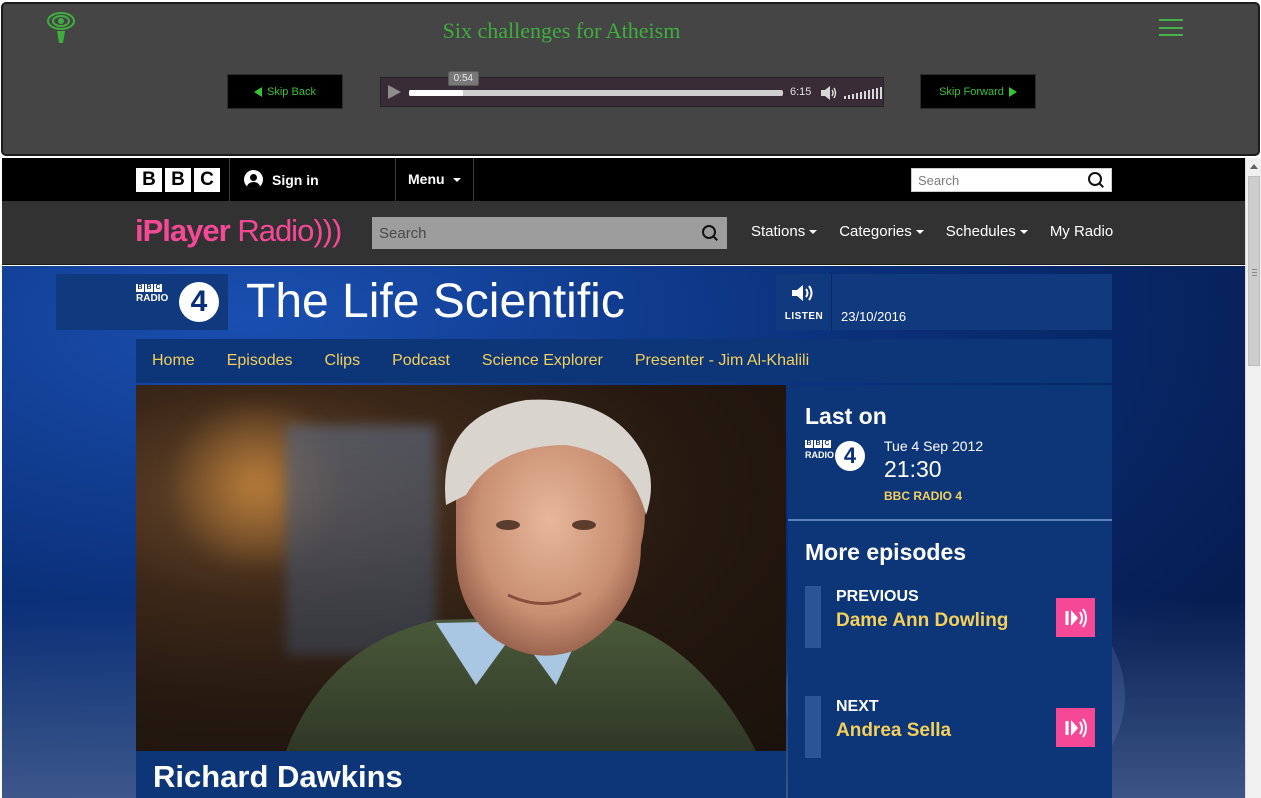 The image size is (1261, 798). Describe the element at coordinates (944, 302) in the screenshot. I see `listen-box: LISTEN 23/10/2016` at that location.